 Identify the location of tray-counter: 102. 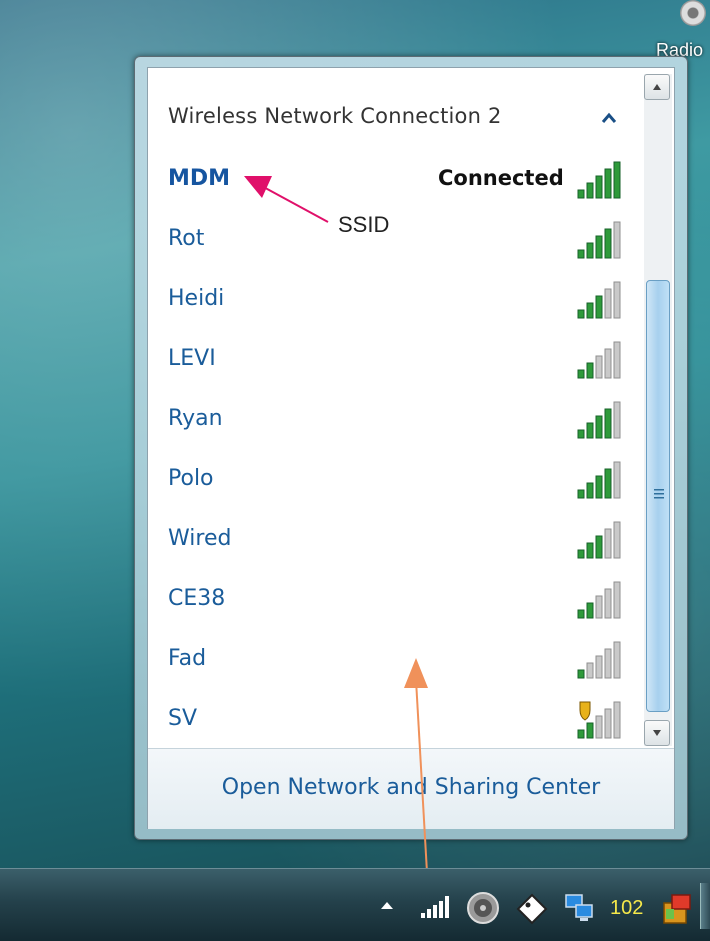
(626, 908).